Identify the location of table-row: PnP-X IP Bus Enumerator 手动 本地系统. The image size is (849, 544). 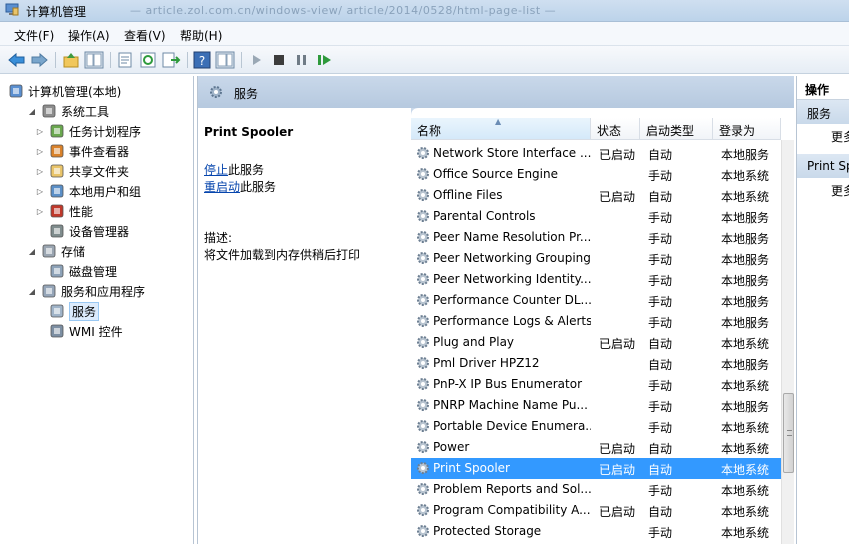
(596, 384).